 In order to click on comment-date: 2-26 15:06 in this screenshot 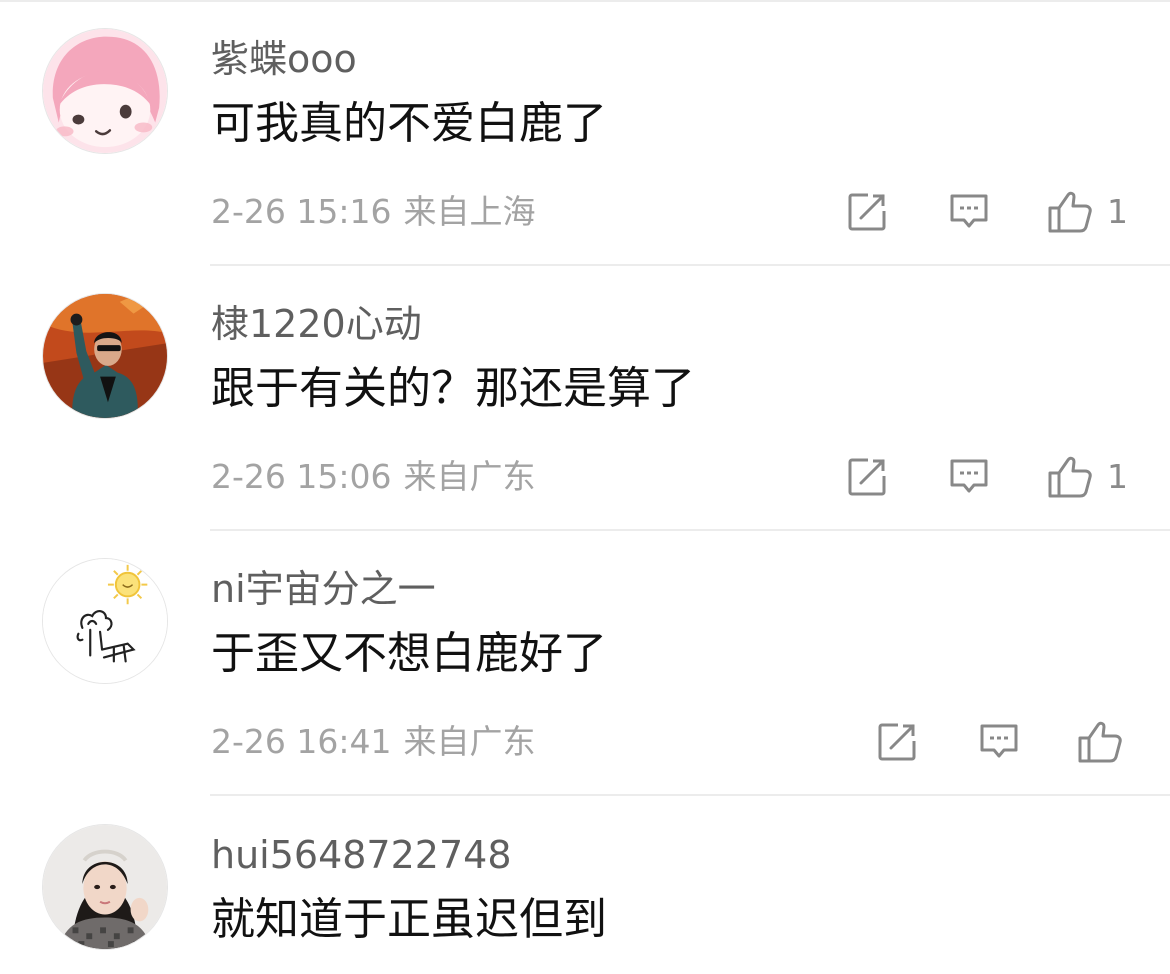, I will do `click(301, 476)`.